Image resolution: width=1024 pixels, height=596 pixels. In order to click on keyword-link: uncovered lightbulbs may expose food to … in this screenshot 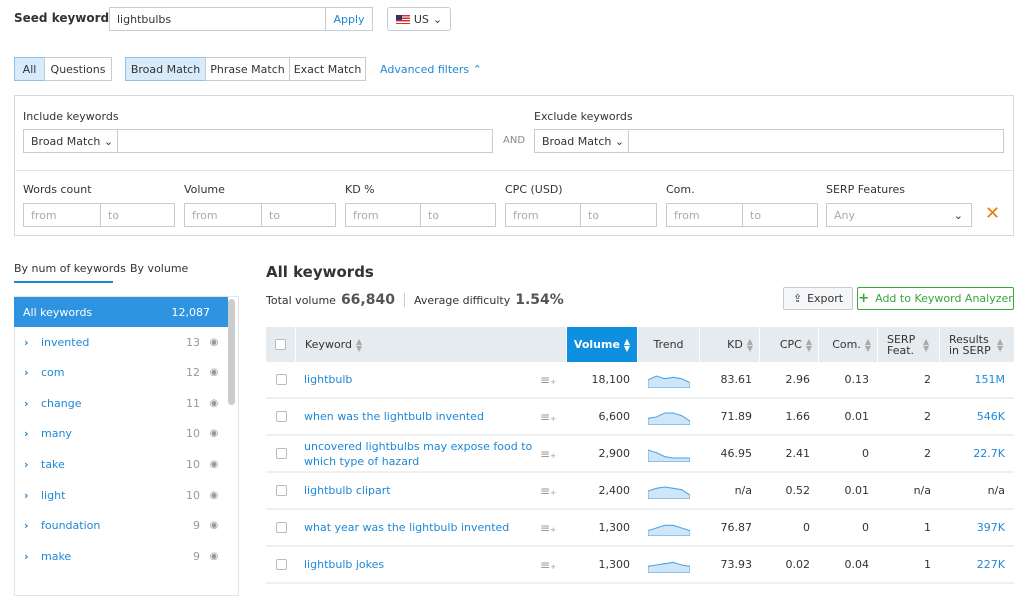, I will do `click(421, 453)`.